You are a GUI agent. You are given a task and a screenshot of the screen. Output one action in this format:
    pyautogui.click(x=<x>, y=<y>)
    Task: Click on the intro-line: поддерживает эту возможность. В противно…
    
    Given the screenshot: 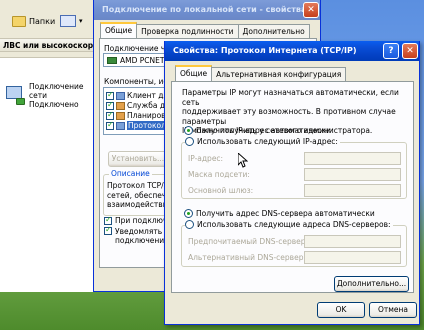 What is the action you would take?
    pyautogui.click(x=289, y=116)
    